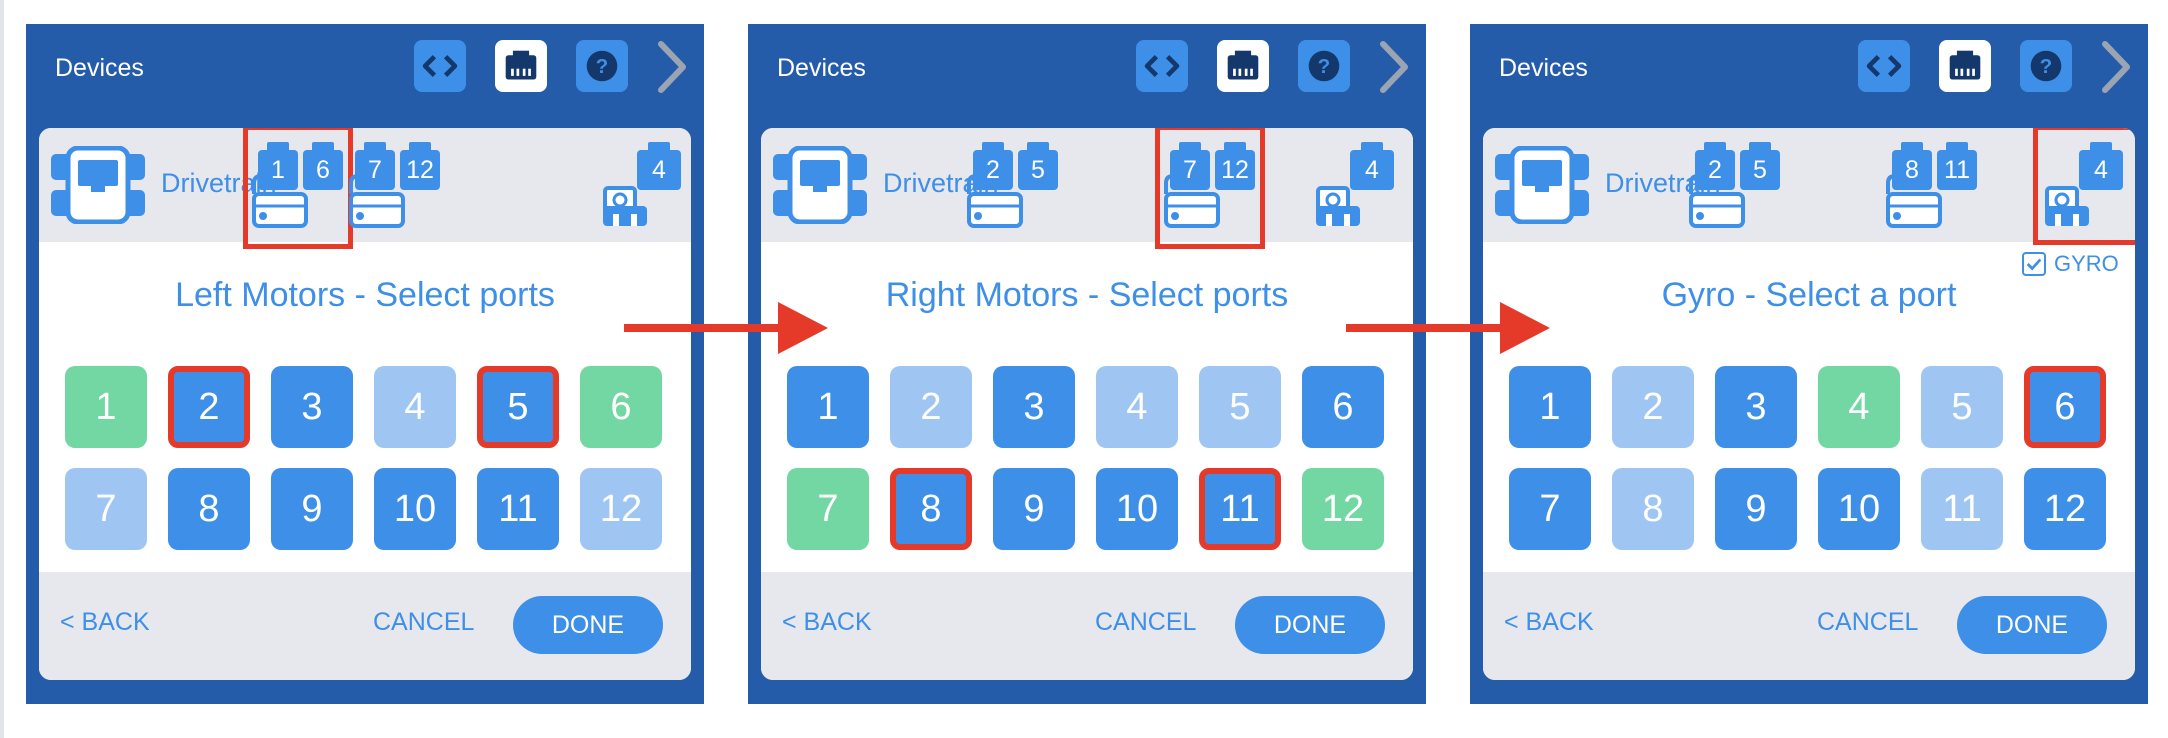 This screenshot has width=2168, height=738. Describe the element at coordinates (2034, 264) in the screenshot. I see `checkbox-checked-icon` at that location.